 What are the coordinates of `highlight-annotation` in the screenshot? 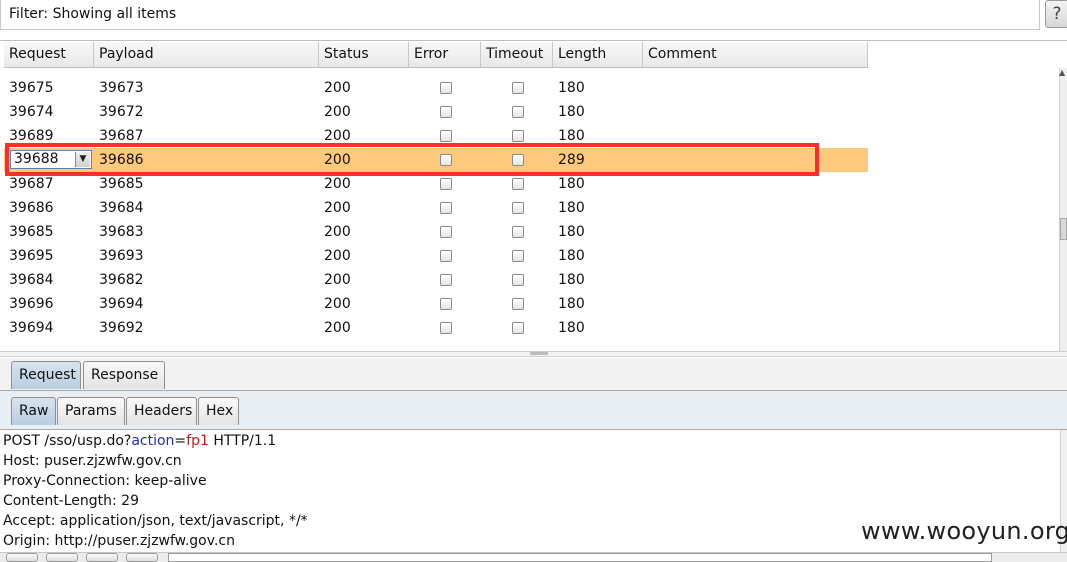 It's located at (412, 159).